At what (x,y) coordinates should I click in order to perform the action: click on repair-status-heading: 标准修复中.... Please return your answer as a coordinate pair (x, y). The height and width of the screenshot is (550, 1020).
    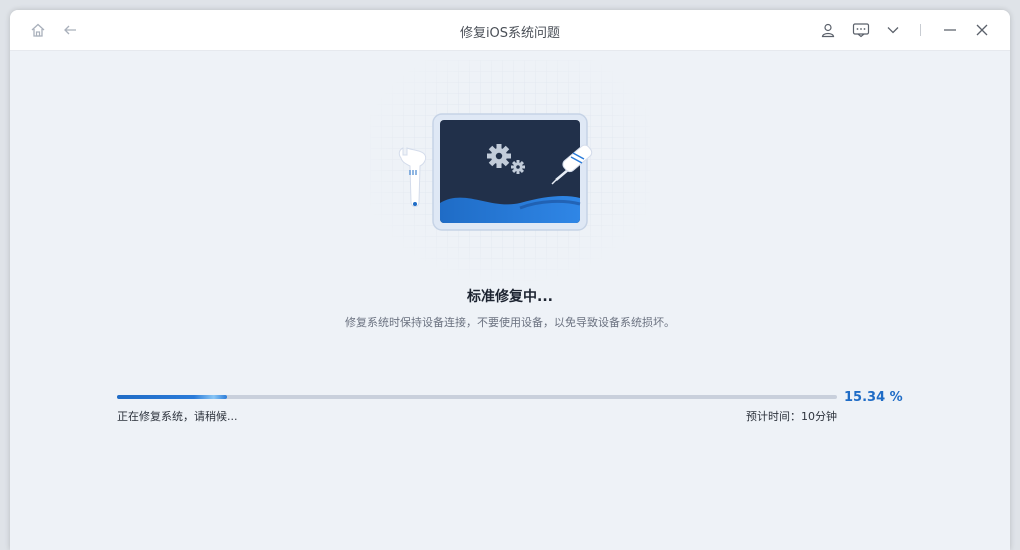
    Looking at the image, I should click on (510, 297).